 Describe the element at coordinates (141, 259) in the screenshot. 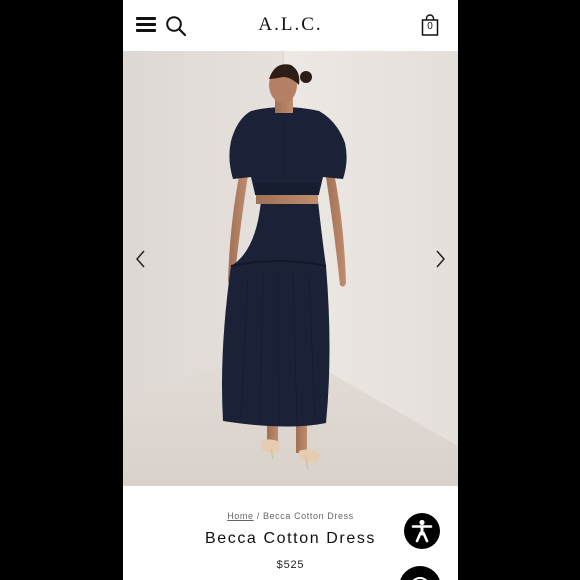

I see `chevron-left-icon` at that location.